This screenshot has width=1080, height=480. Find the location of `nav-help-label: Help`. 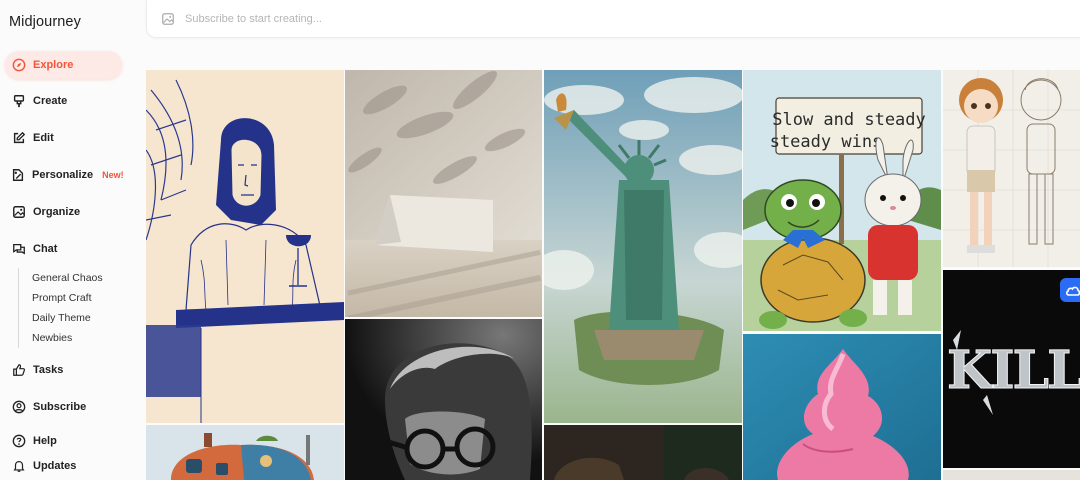

nav-help-label: Help is located at coordinates (45, 441).